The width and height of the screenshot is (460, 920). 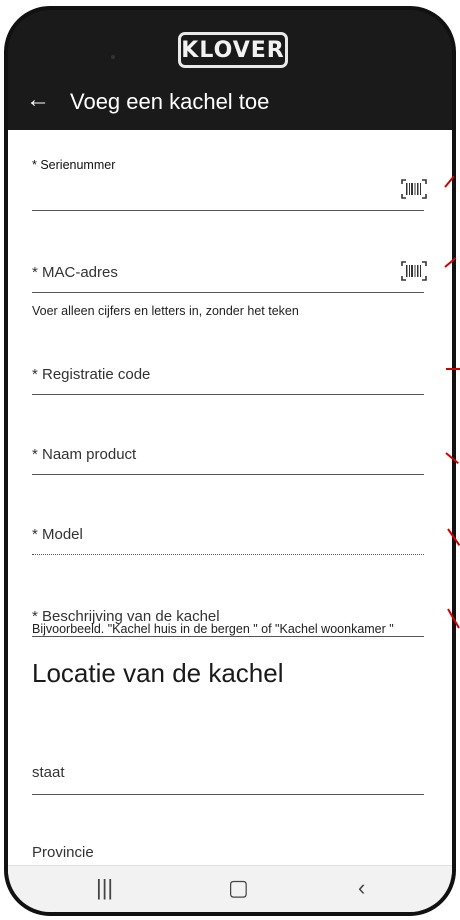 I want to click on camera-dot, so click(x=113, y=57).